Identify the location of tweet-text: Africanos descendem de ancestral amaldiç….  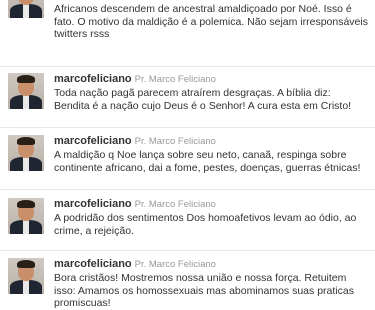
(211, 21).